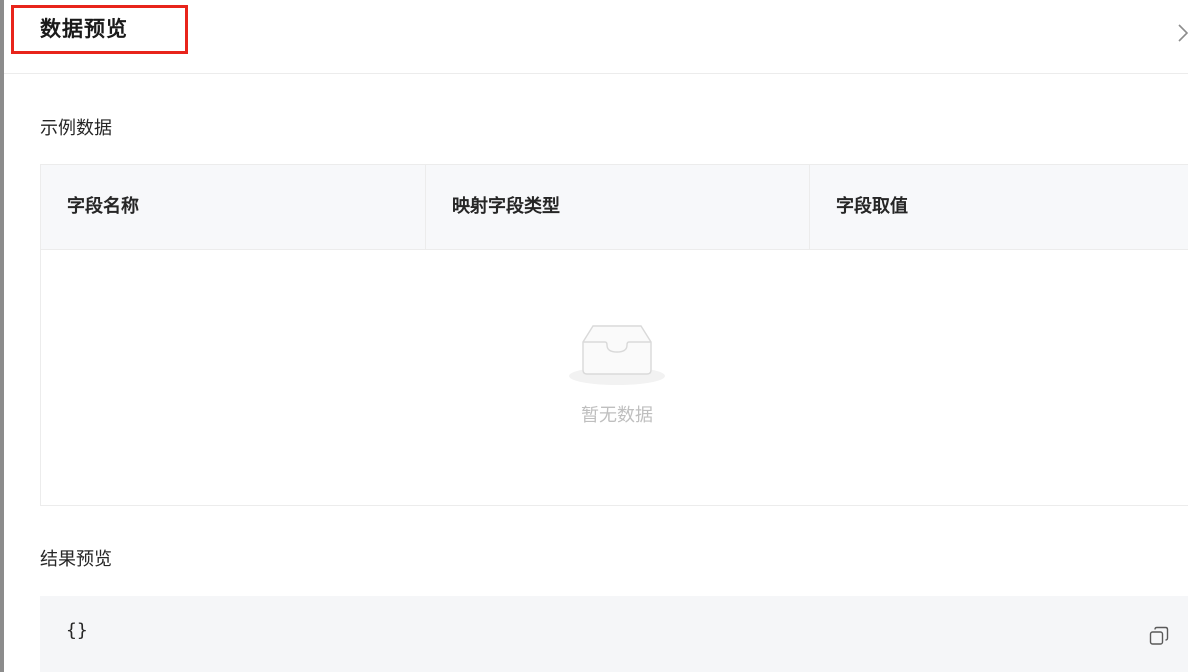  I want to click on panel-header: 数据预览, so click(596, 37).